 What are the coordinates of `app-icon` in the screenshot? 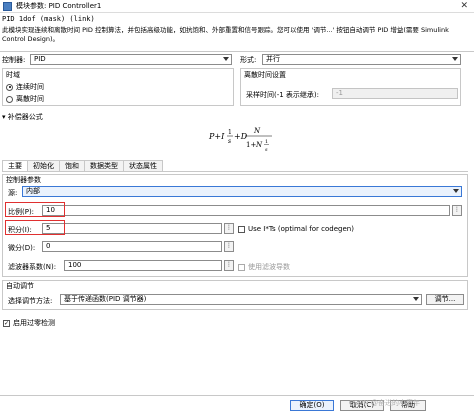 It's located at (7, 6).